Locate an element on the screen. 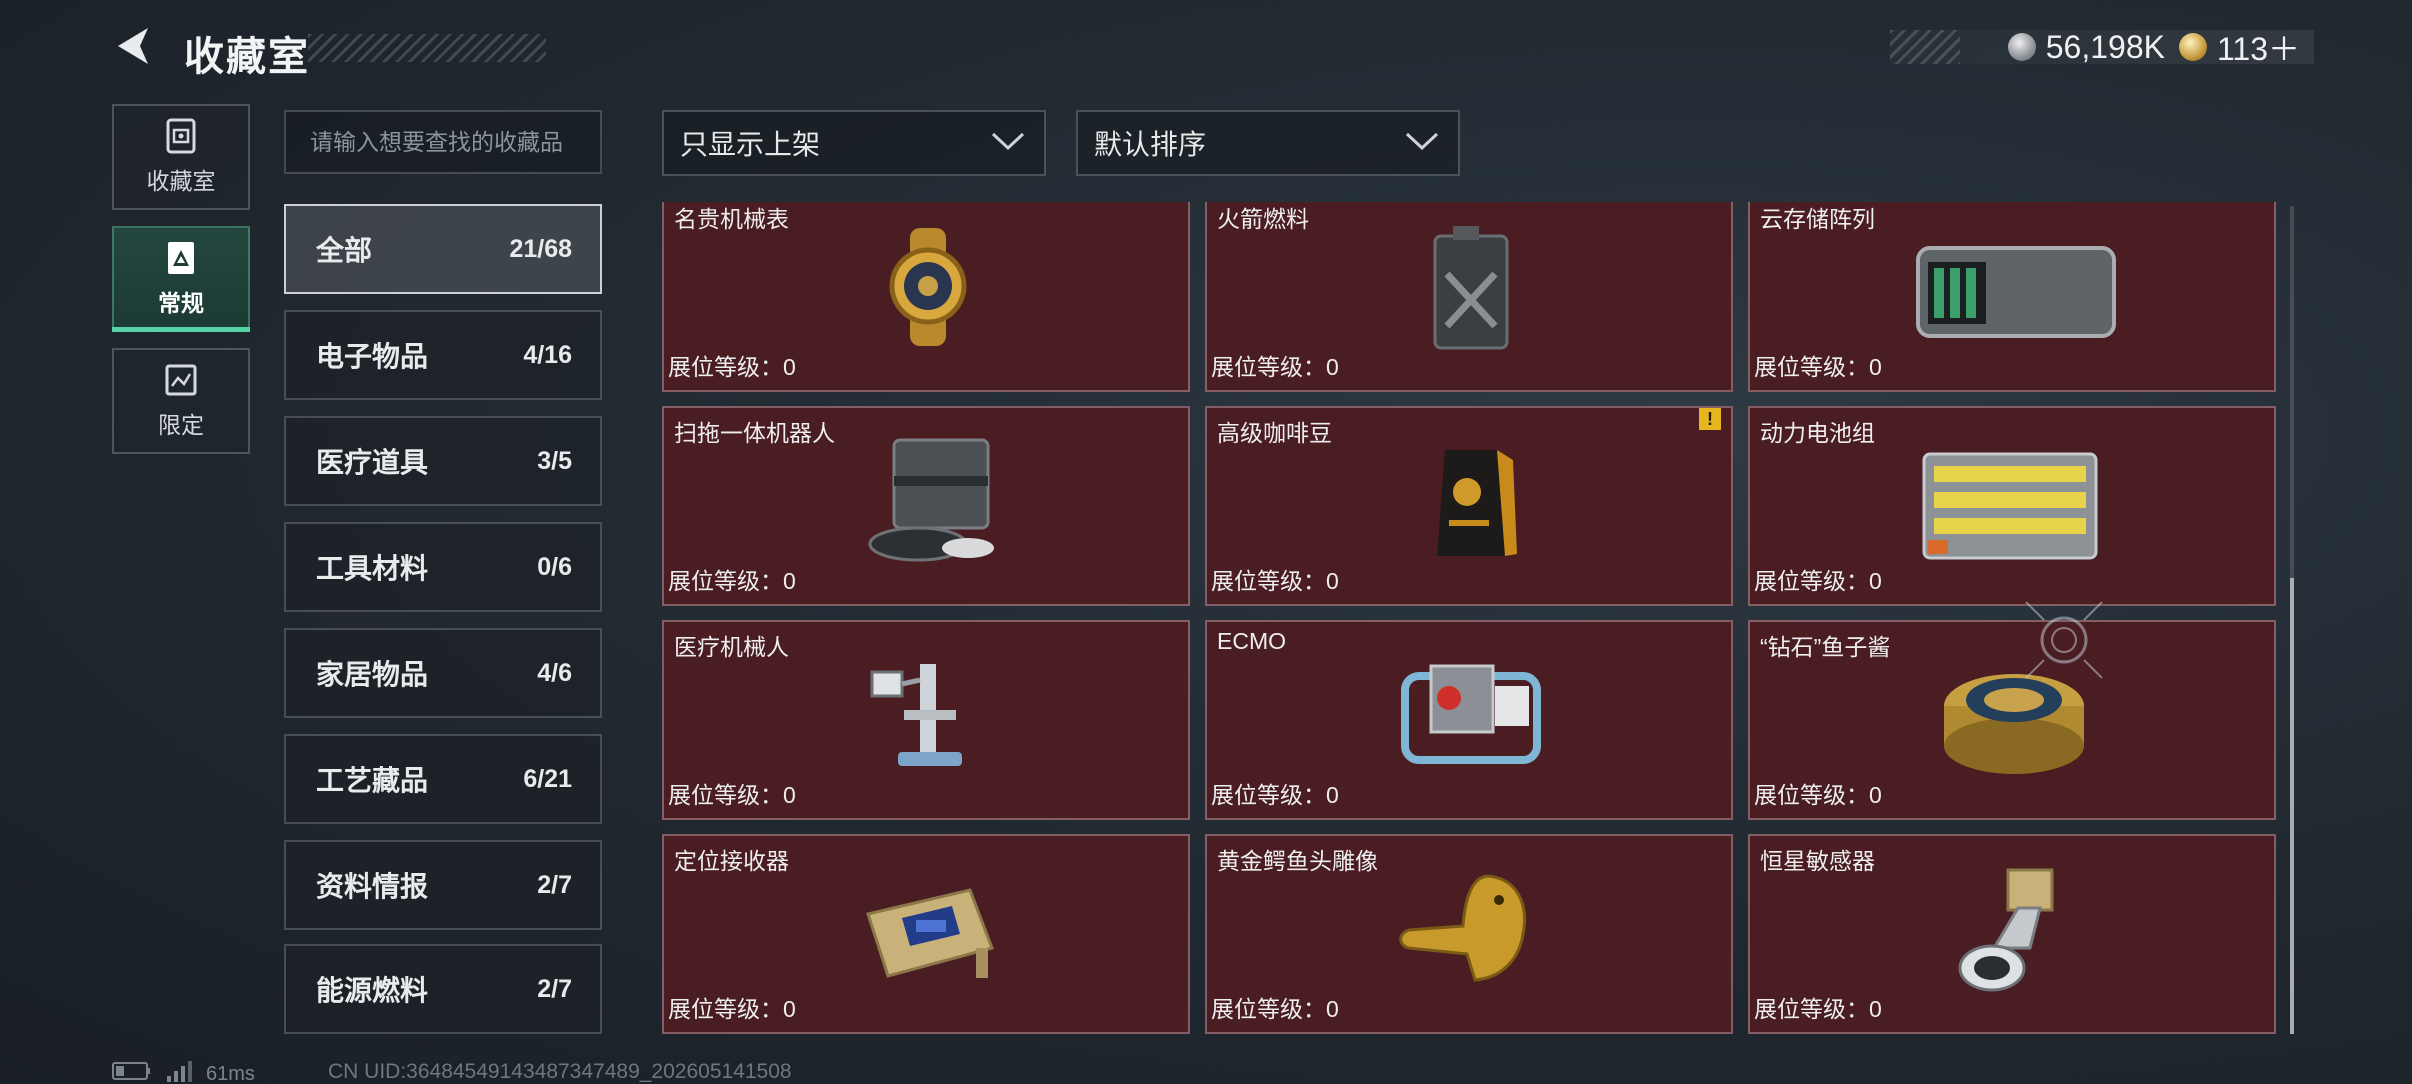 This screenshot has width=2412, height=1084. category-intel: 资料情报 2/7 is located at coordinates (443, 885).